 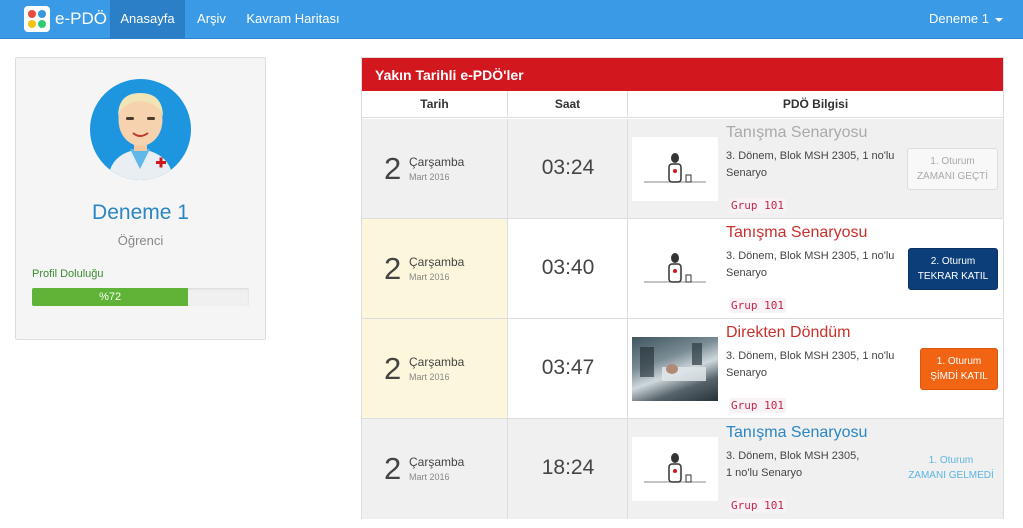 What do you see at coordinates (81, 18) in the screenshot?
I see `brand-name: e-PDÖ` at bounding box center [81, 18].